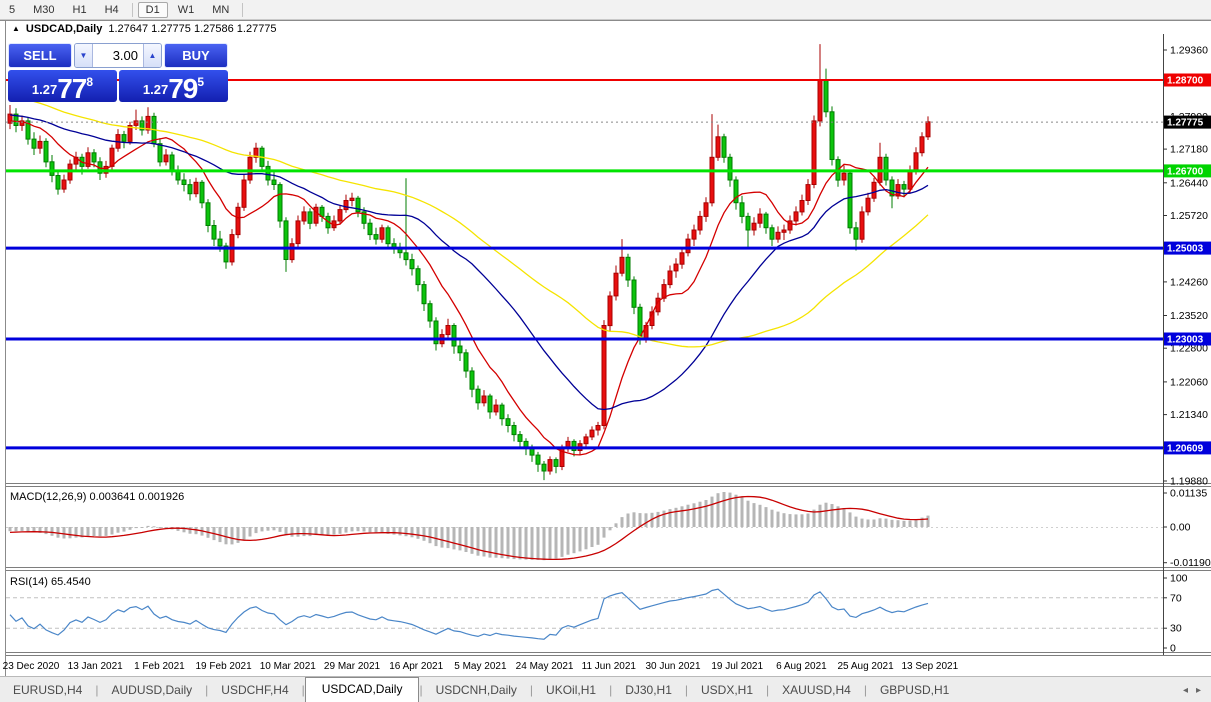 The height and width of the screenshot is (702, 1211). I want to click on svg-text: 5 May 2021, so click(480, 666).